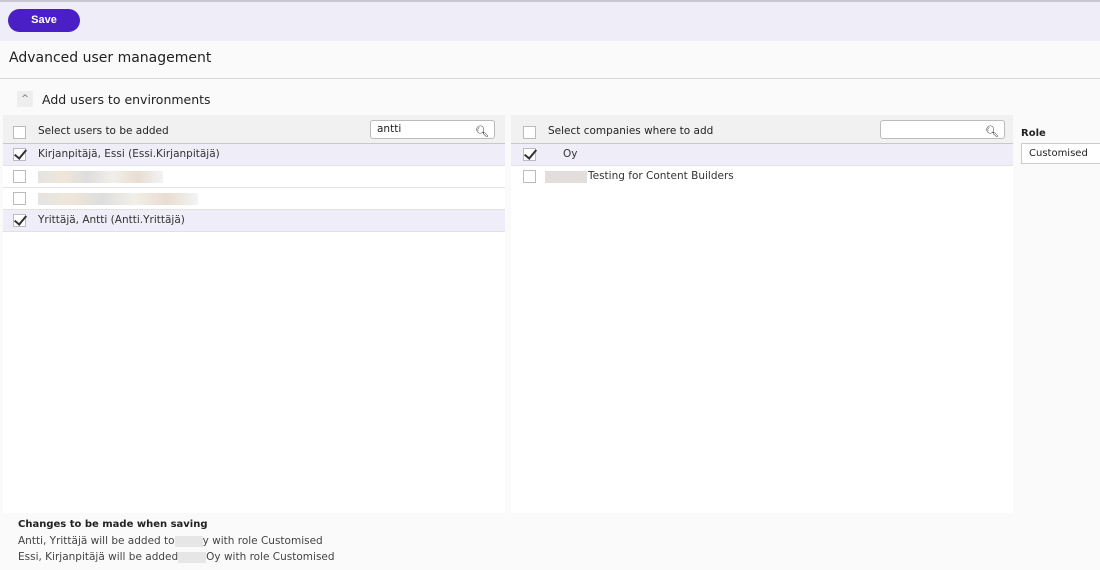 The width and height of the screenshot is (1100, 570). I want to click on companies-header: Select companies where to add 🔍︎, so click(762, 129).